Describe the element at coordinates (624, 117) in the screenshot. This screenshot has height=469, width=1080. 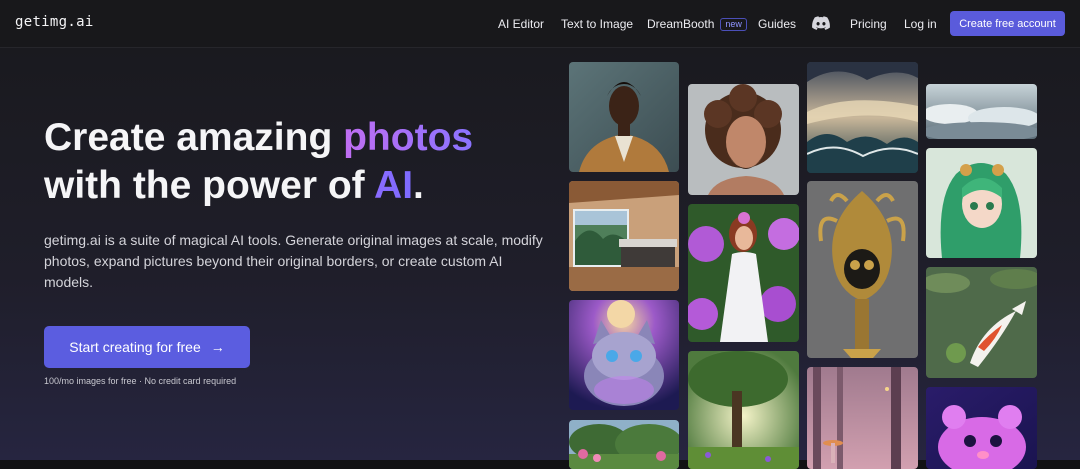
I see `gallery-image-portrait-man` at that location.